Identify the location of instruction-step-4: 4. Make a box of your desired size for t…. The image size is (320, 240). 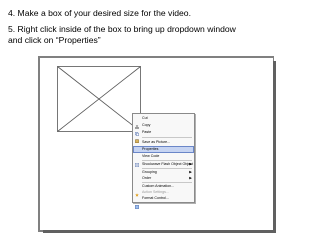
(99, 13).